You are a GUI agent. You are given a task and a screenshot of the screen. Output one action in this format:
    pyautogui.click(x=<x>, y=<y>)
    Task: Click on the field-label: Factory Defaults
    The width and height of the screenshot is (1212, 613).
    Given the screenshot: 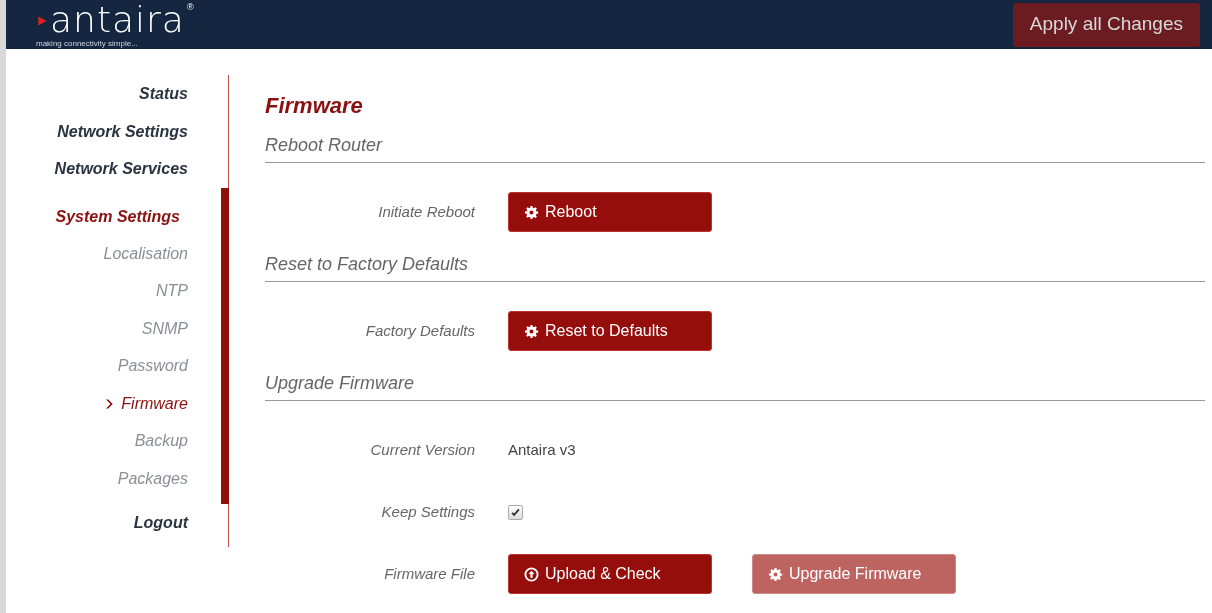 What is the action you would take?
    pyautogui.click(x=419, y=330)
    